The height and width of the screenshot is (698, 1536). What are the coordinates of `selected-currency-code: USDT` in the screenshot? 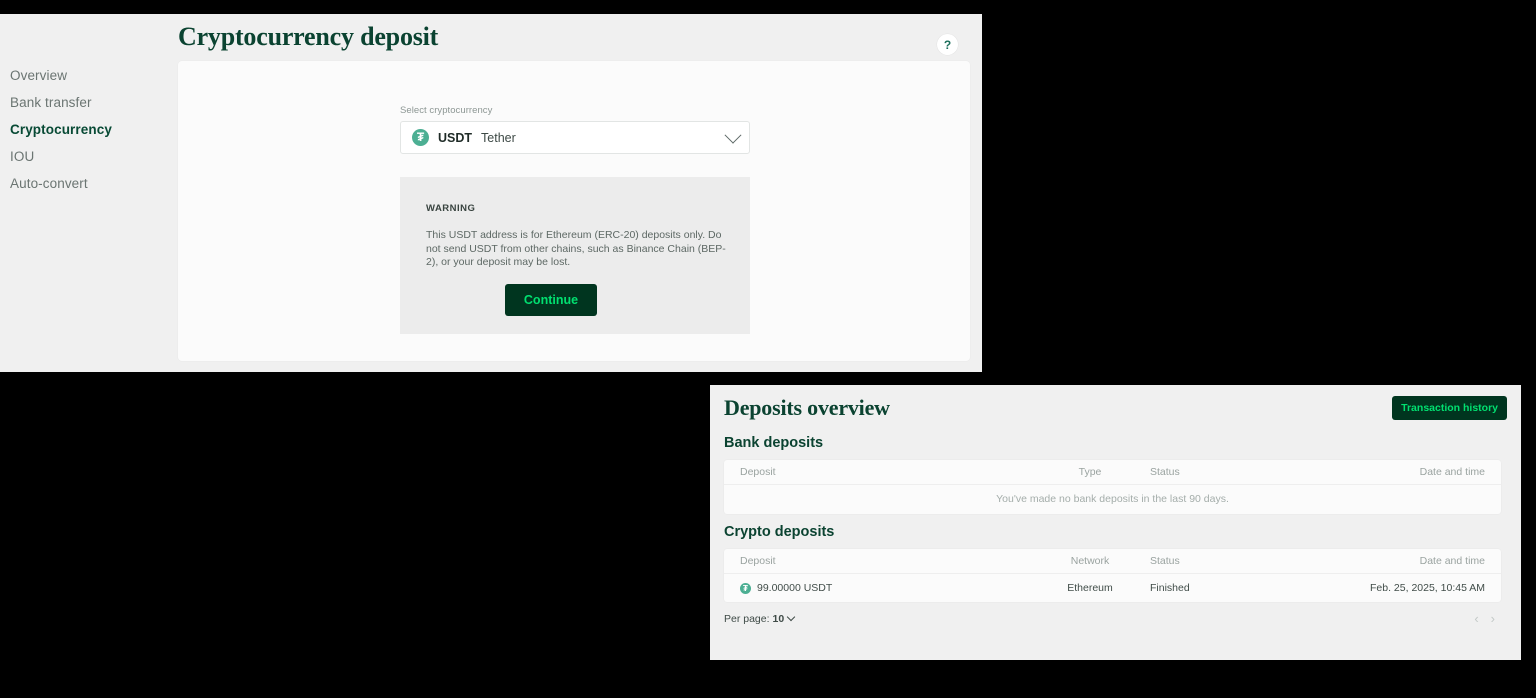 It's located at (455, 137).